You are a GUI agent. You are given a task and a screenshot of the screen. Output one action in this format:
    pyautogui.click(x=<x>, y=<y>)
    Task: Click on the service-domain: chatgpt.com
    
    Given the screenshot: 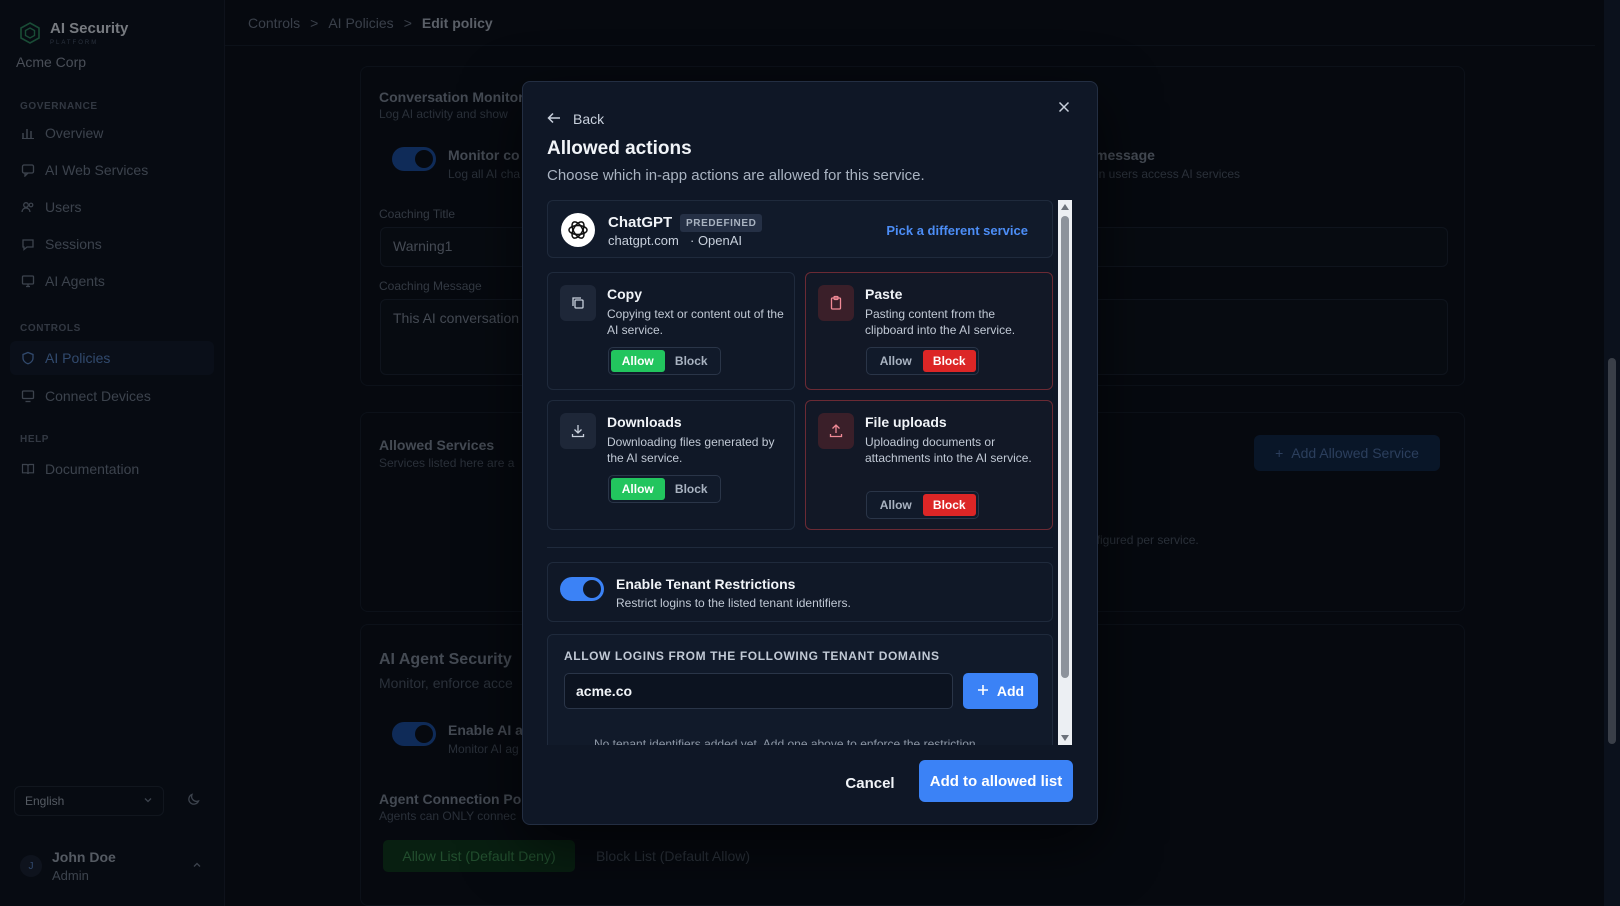 What is the action you would take?
    pyautogui.click(x=643, y=240)
    